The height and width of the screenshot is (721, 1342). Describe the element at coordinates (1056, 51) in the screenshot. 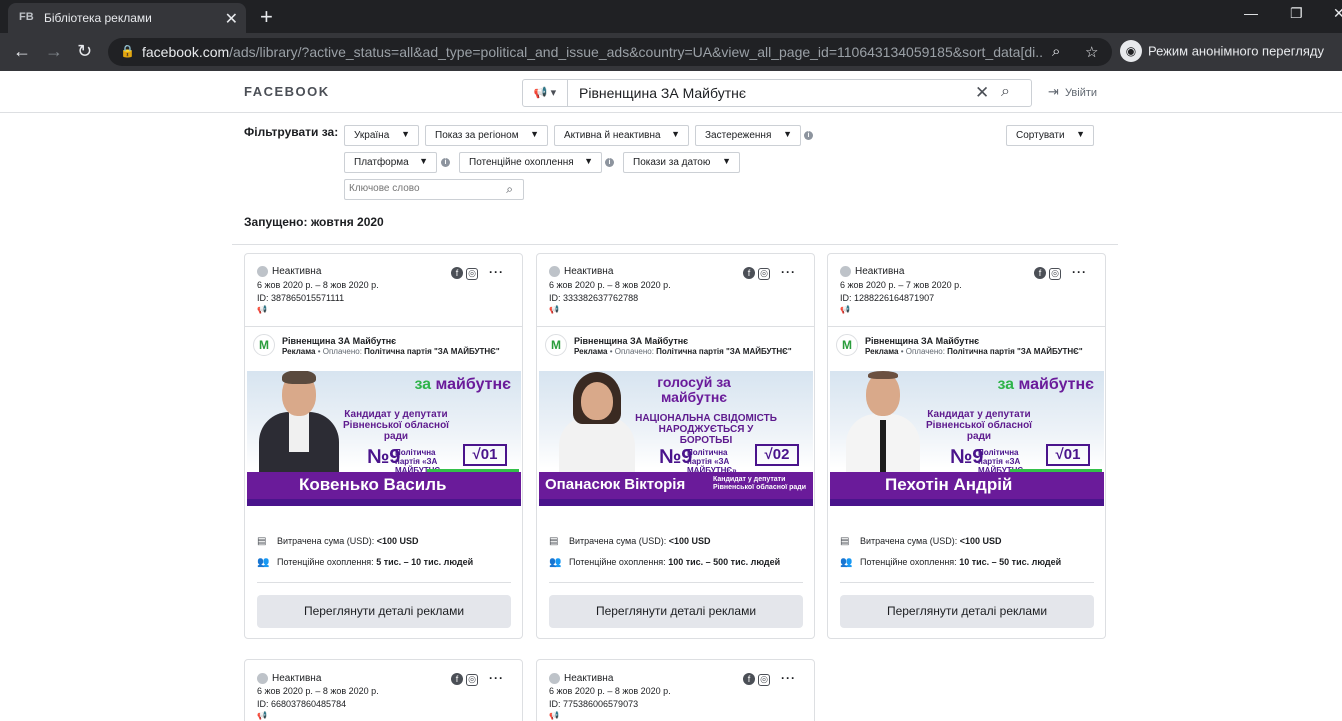

I see `zoom-icon: ⌕` at that location.